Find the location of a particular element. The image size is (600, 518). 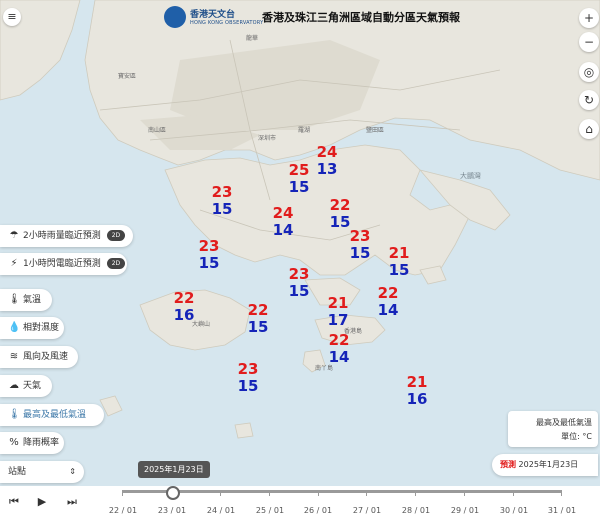

menu-weather: ☁ 天氣 is located at coordinates (26, 386).